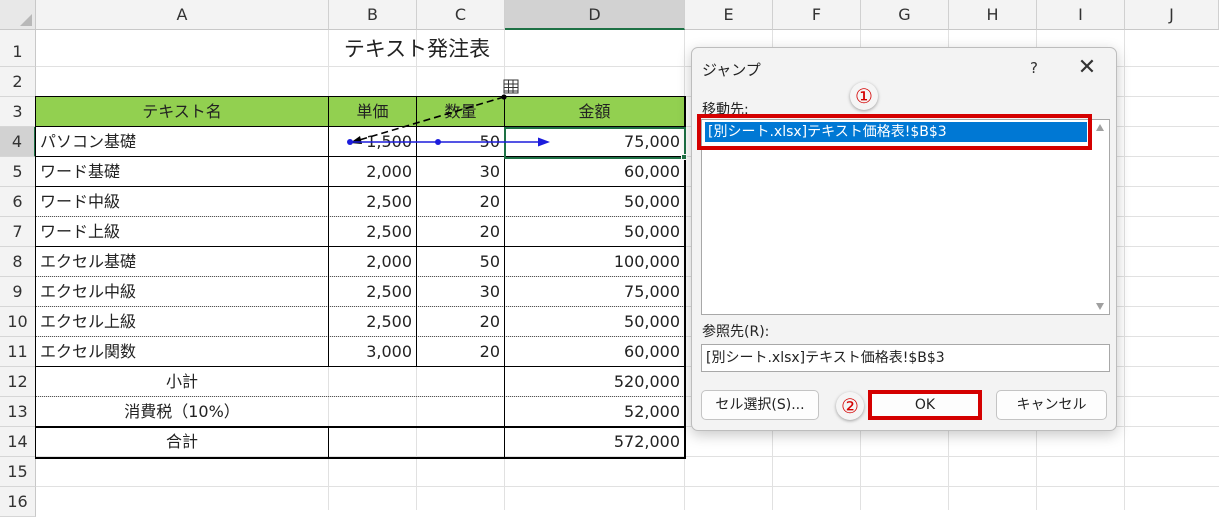 This screenshot has width=1219, height=517. I want to click on step-badge-2: ②, so click(850, 406).